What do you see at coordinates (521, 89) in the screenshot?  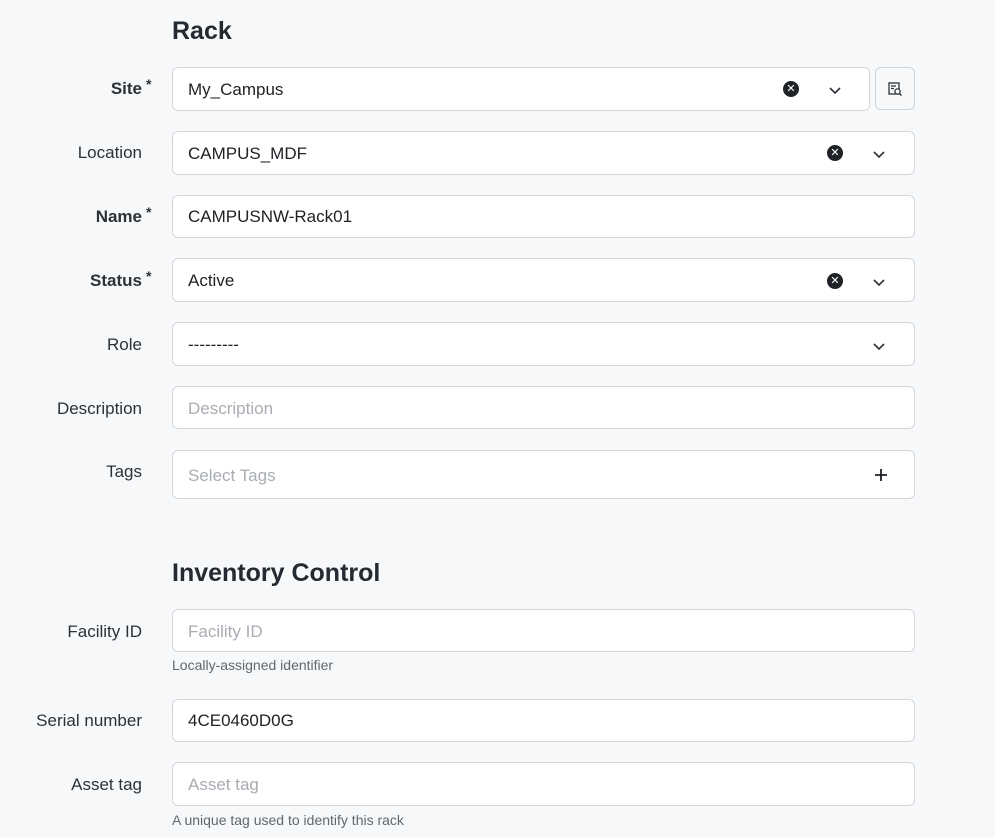 I see `site-select: My_Campus ✕` at bounding box center [521, 89].